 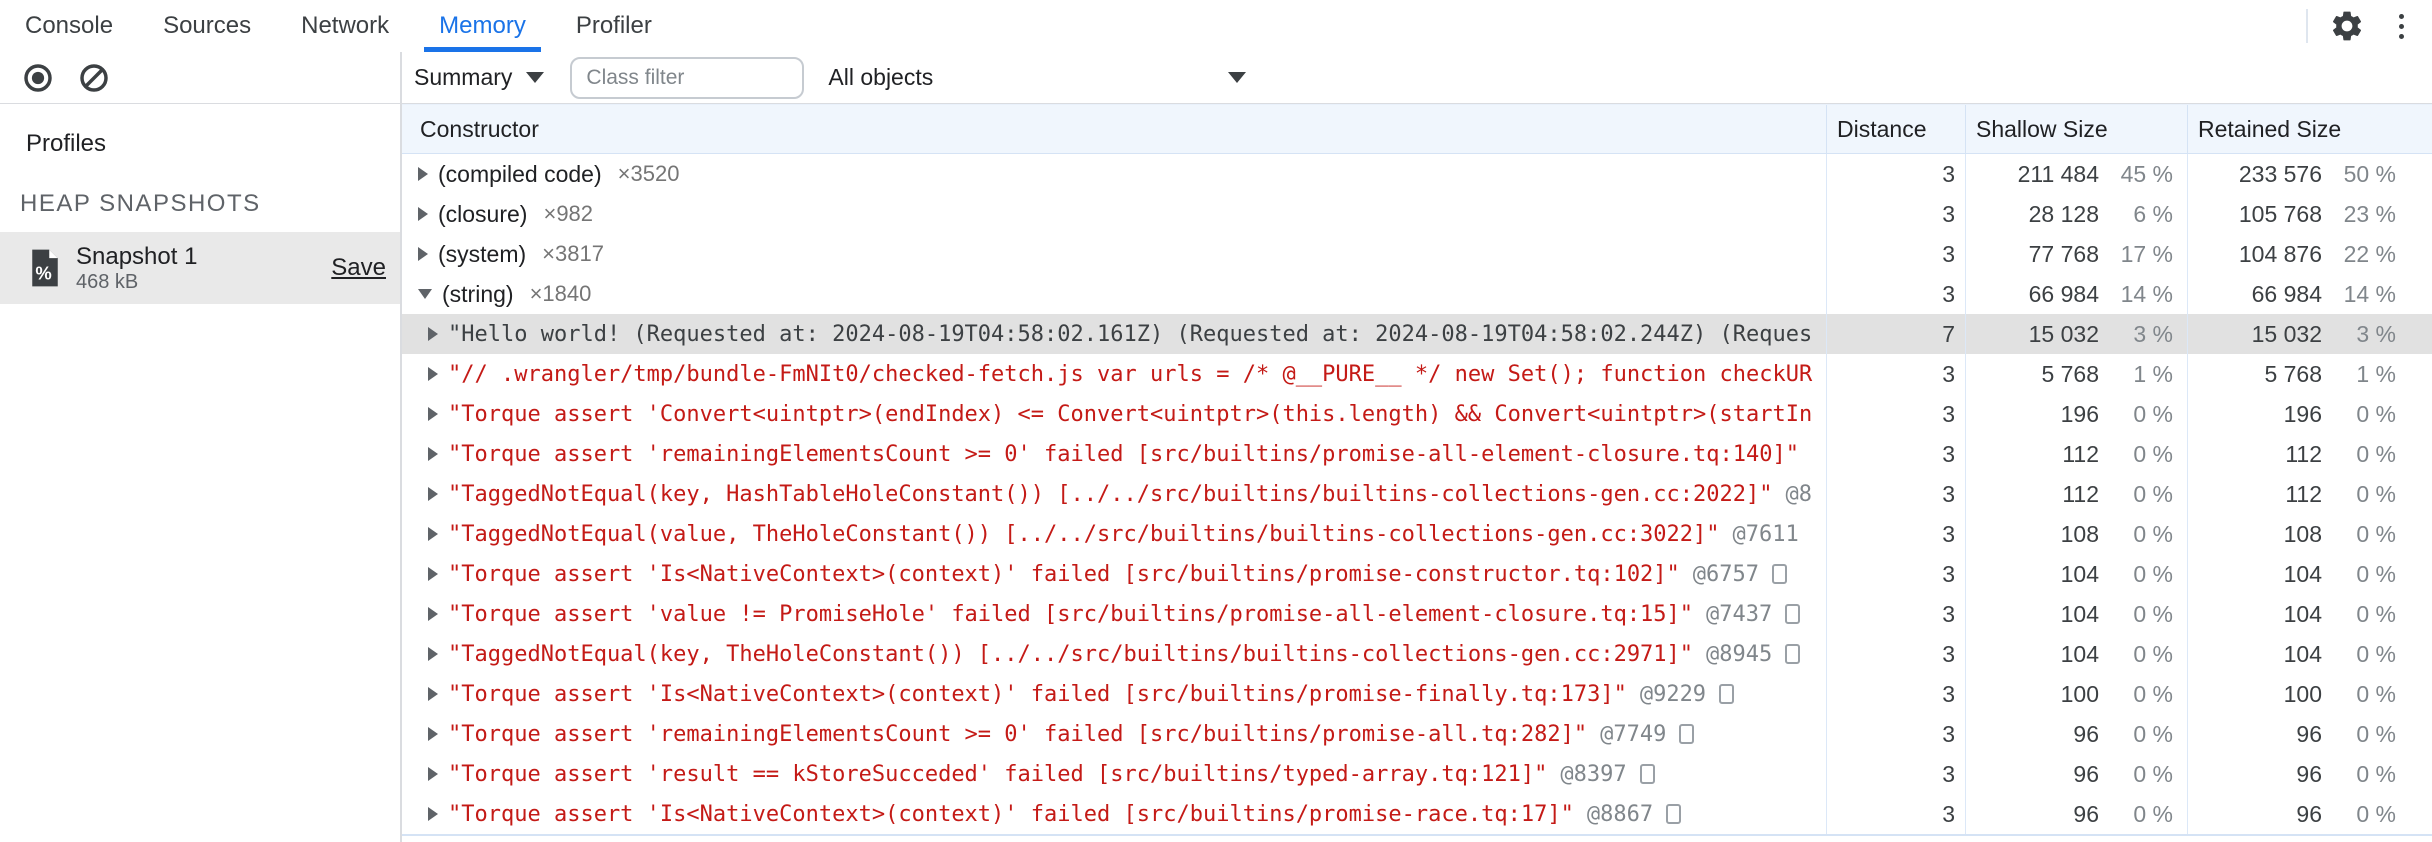 What do you see at coordinates (2293, 373) in the screenshot?
I see `retained-size-value: 5 768` at bounding box center [2293, 373].